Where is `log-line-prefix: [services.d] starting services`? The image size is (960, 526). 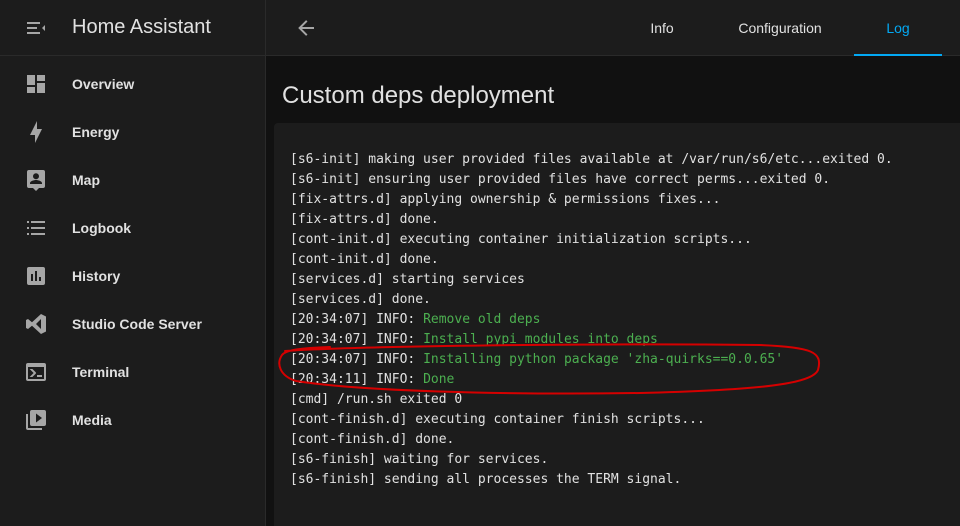 log-line-prefix: [services.d] starting services is located at coordinates (407, 279).